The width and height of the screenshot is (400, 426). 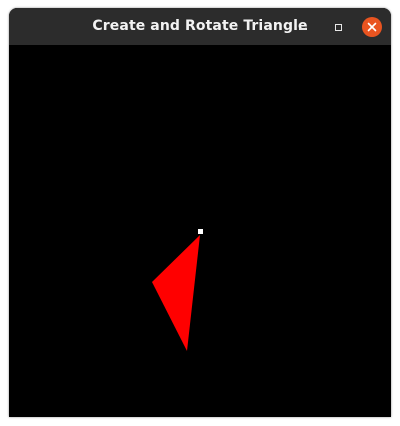 I want to click on canvas-svg, so click(x=177, y=290).